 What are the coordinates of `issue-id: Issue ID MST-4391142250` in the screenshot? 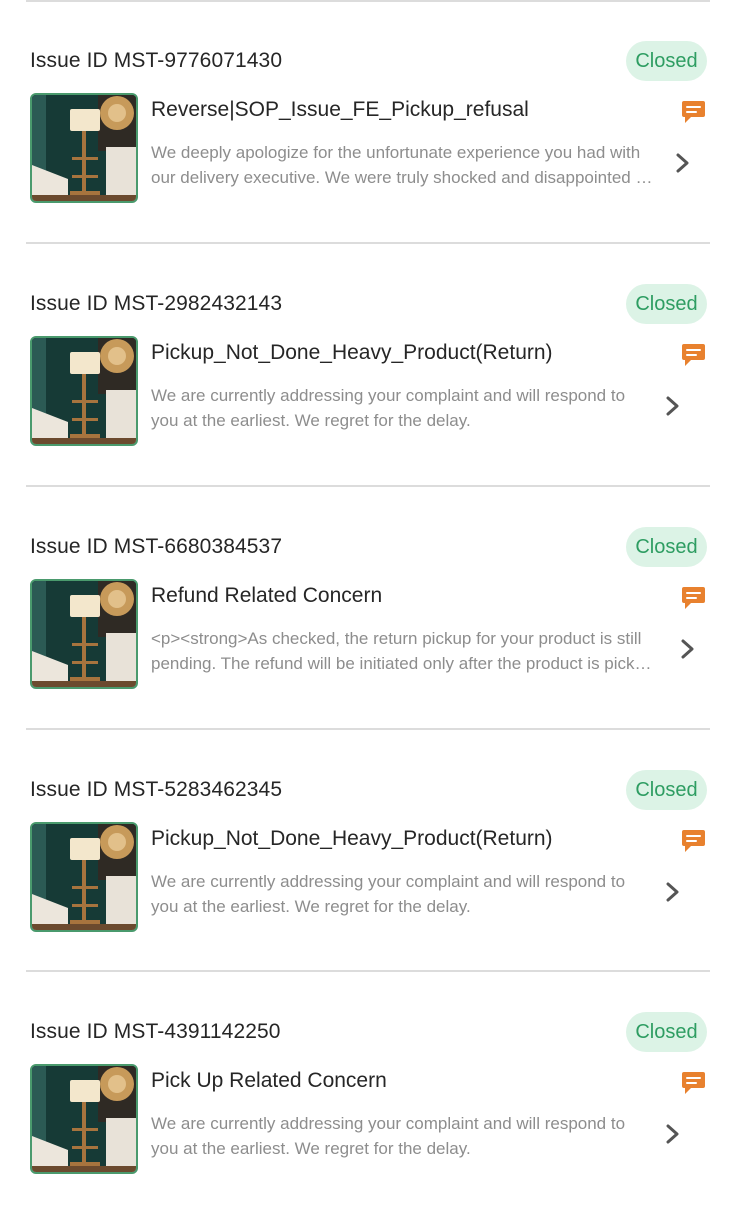 It's located at (155, 1031).